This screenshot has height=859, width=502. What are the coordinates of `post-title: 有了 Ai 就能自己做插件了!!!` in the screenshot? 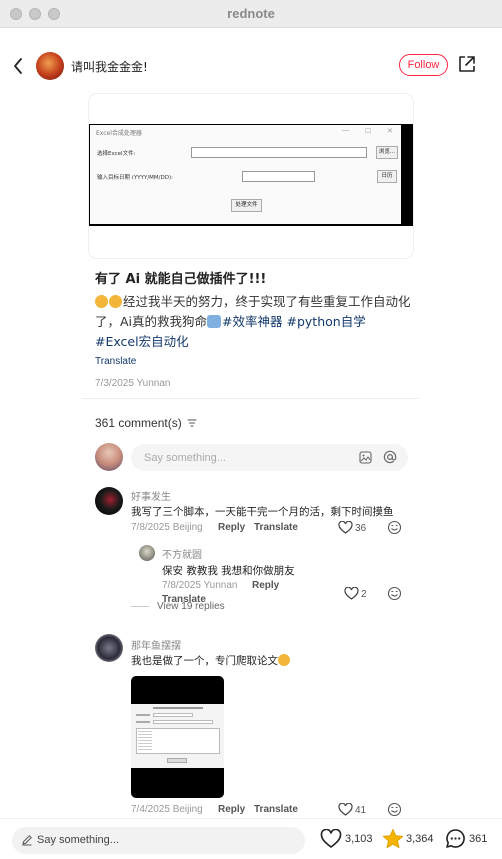 It's located at (181, 279).